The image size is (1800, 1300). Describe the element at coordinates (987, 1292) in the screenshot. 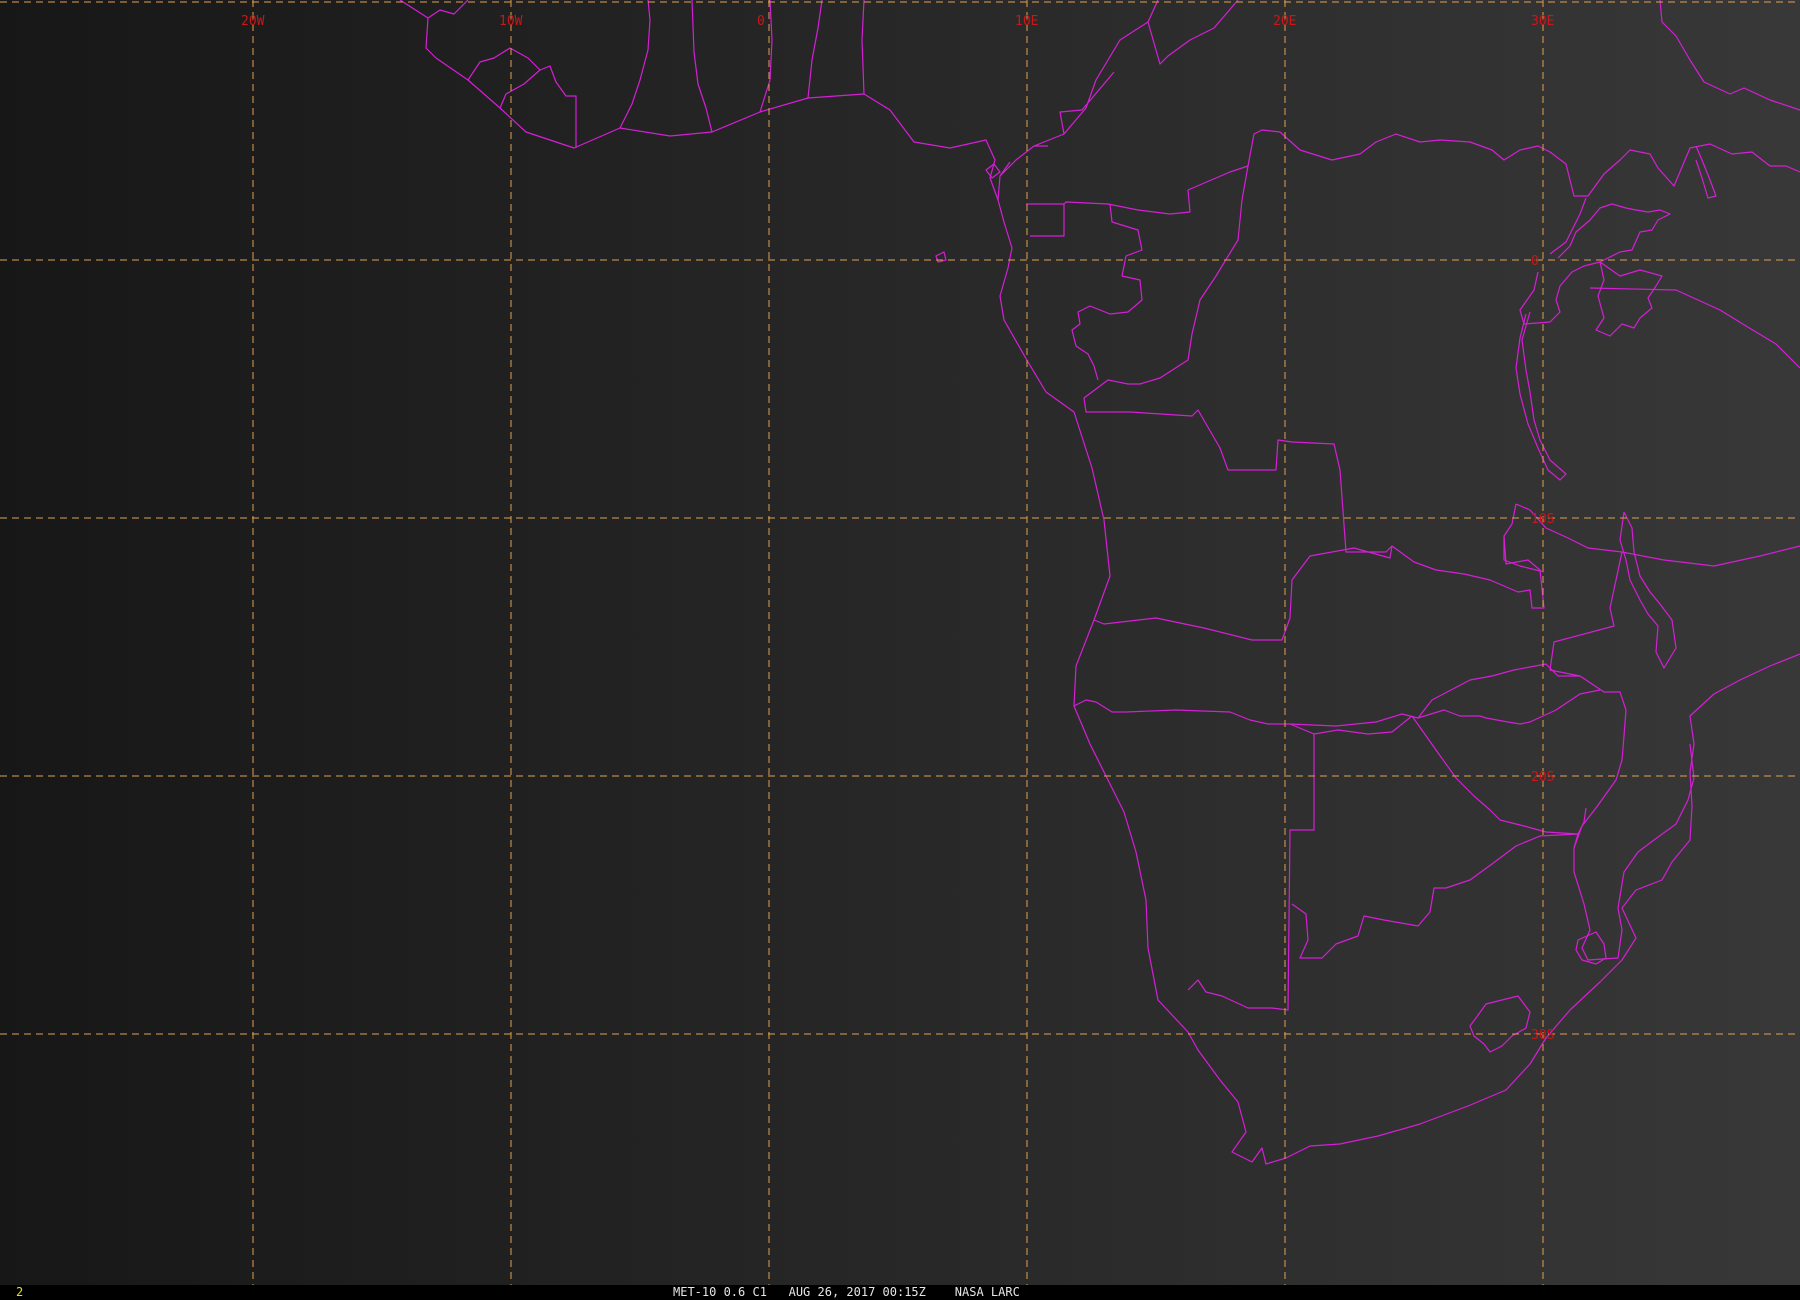

I see `data-source: NASA LARC` at that location.